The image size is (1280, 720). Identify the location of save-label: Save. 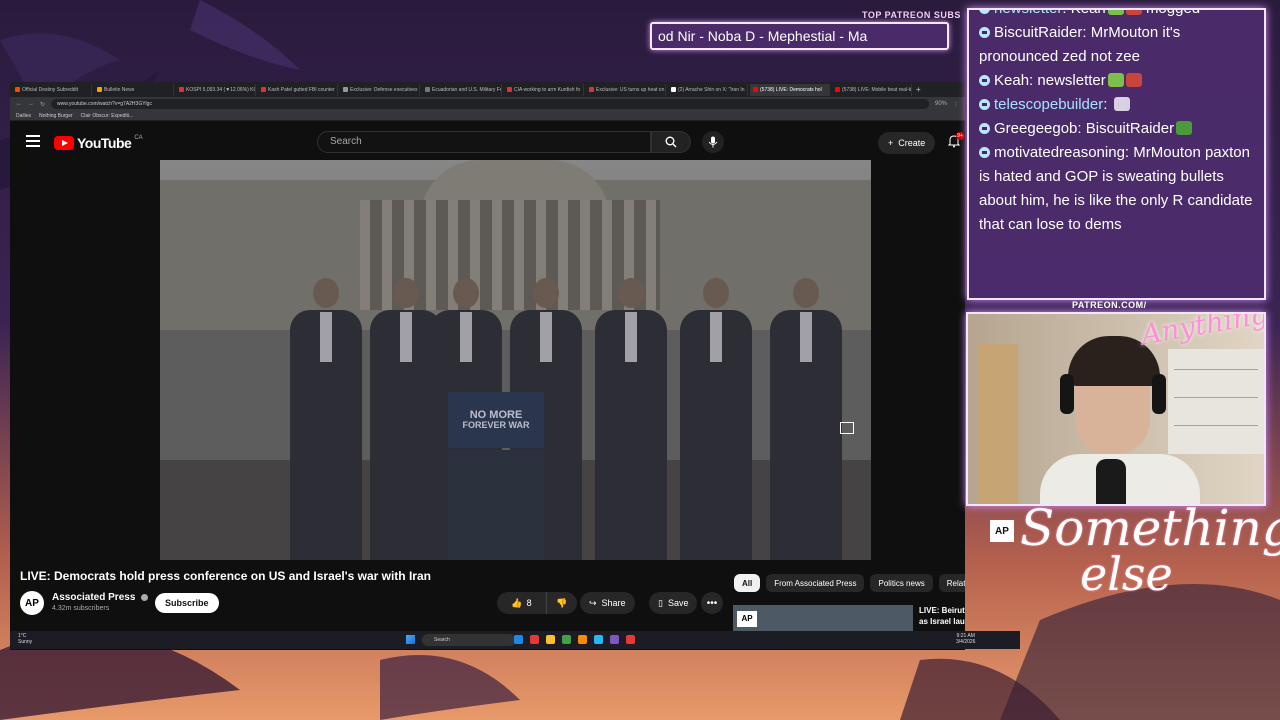
(678, 603).